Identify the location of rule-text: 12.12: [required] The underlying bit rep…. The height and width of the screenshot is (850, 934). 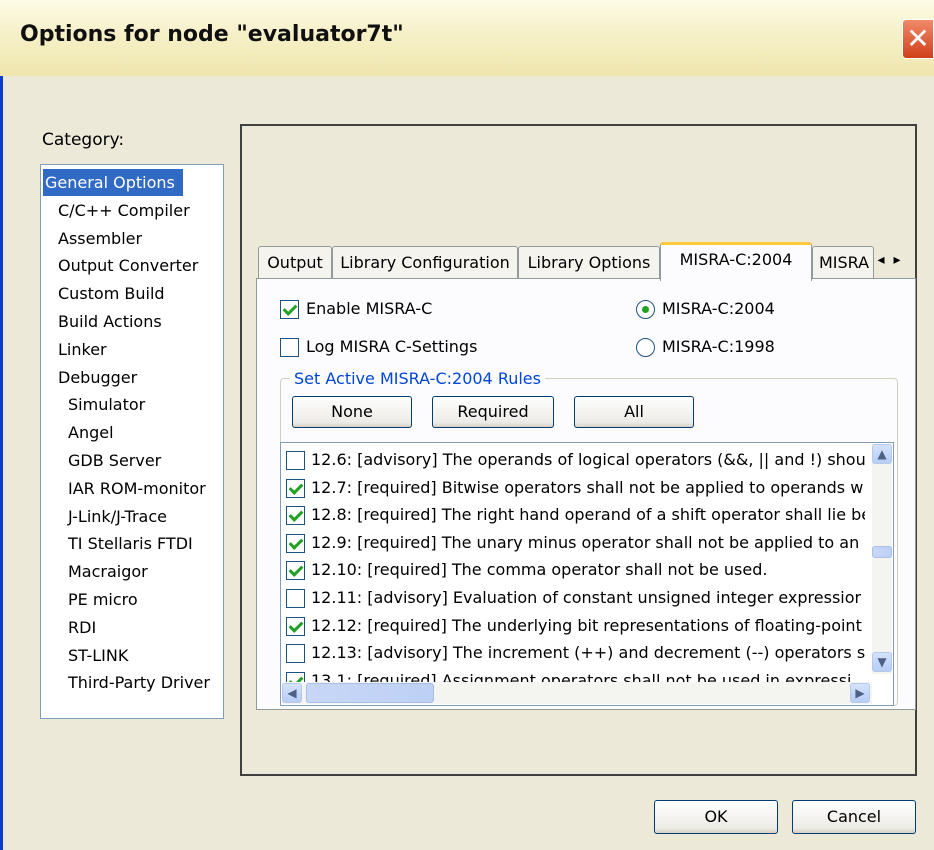
(586, 625).